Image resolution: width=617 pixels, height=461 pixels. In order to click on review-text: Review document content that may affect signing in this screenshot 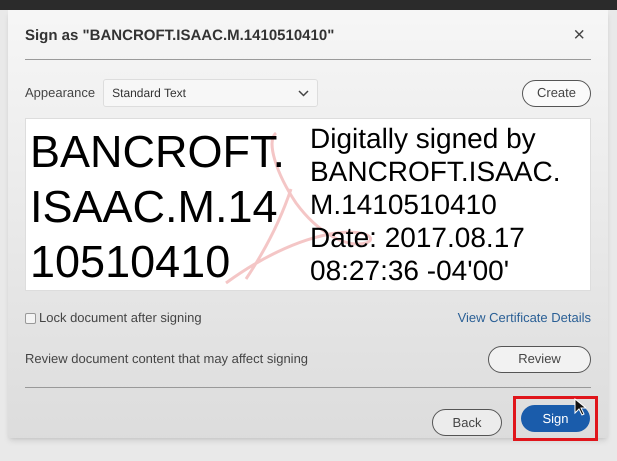, I will do `click(166, 359)`.